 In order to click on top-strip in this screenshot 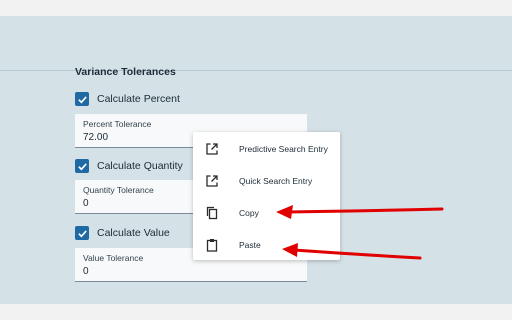, I will do `click(256, 8)`.